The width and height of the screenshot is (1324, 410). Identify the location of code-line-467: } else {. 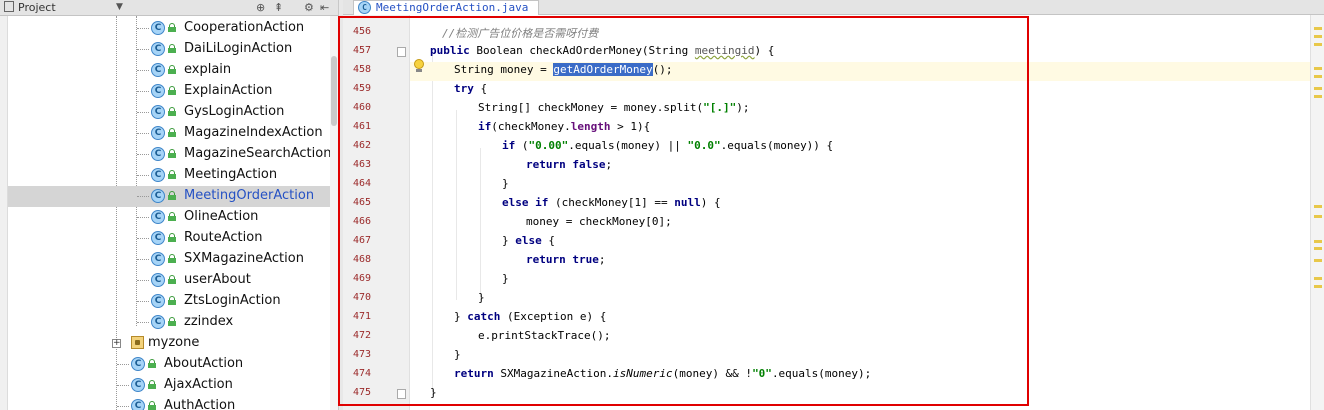
(528, 240).